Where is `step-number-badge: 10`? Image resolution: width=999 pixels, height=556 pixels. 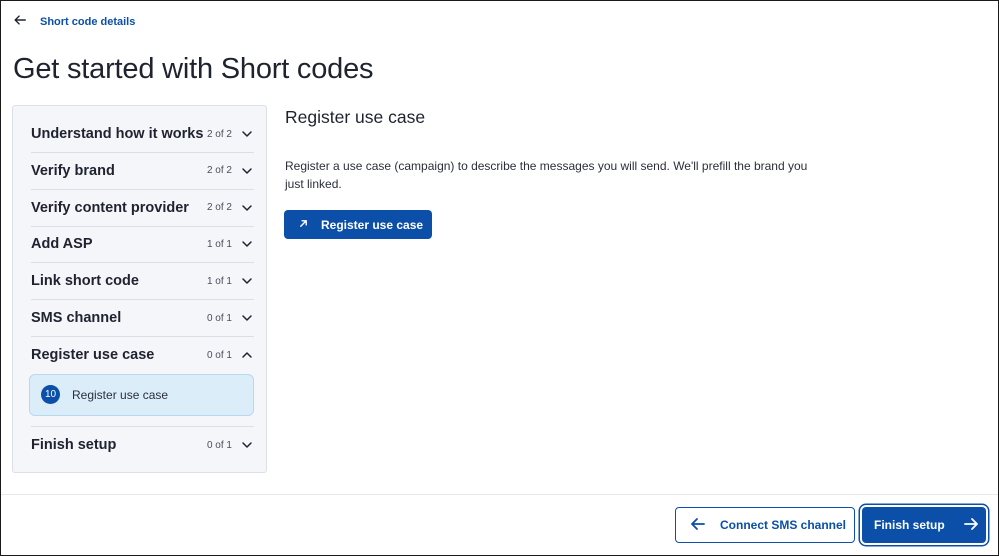
step-number-badge: 10 is located at coordinates (50, 395).